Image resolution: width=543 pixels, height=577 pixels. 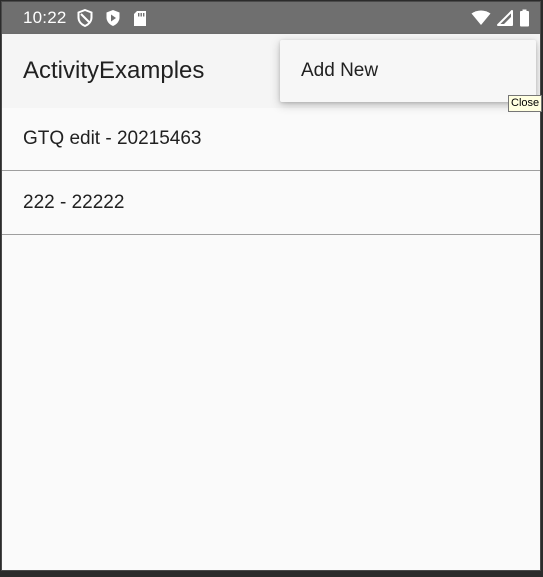 I want to click on battery-icon, so click(x=524, y=18).